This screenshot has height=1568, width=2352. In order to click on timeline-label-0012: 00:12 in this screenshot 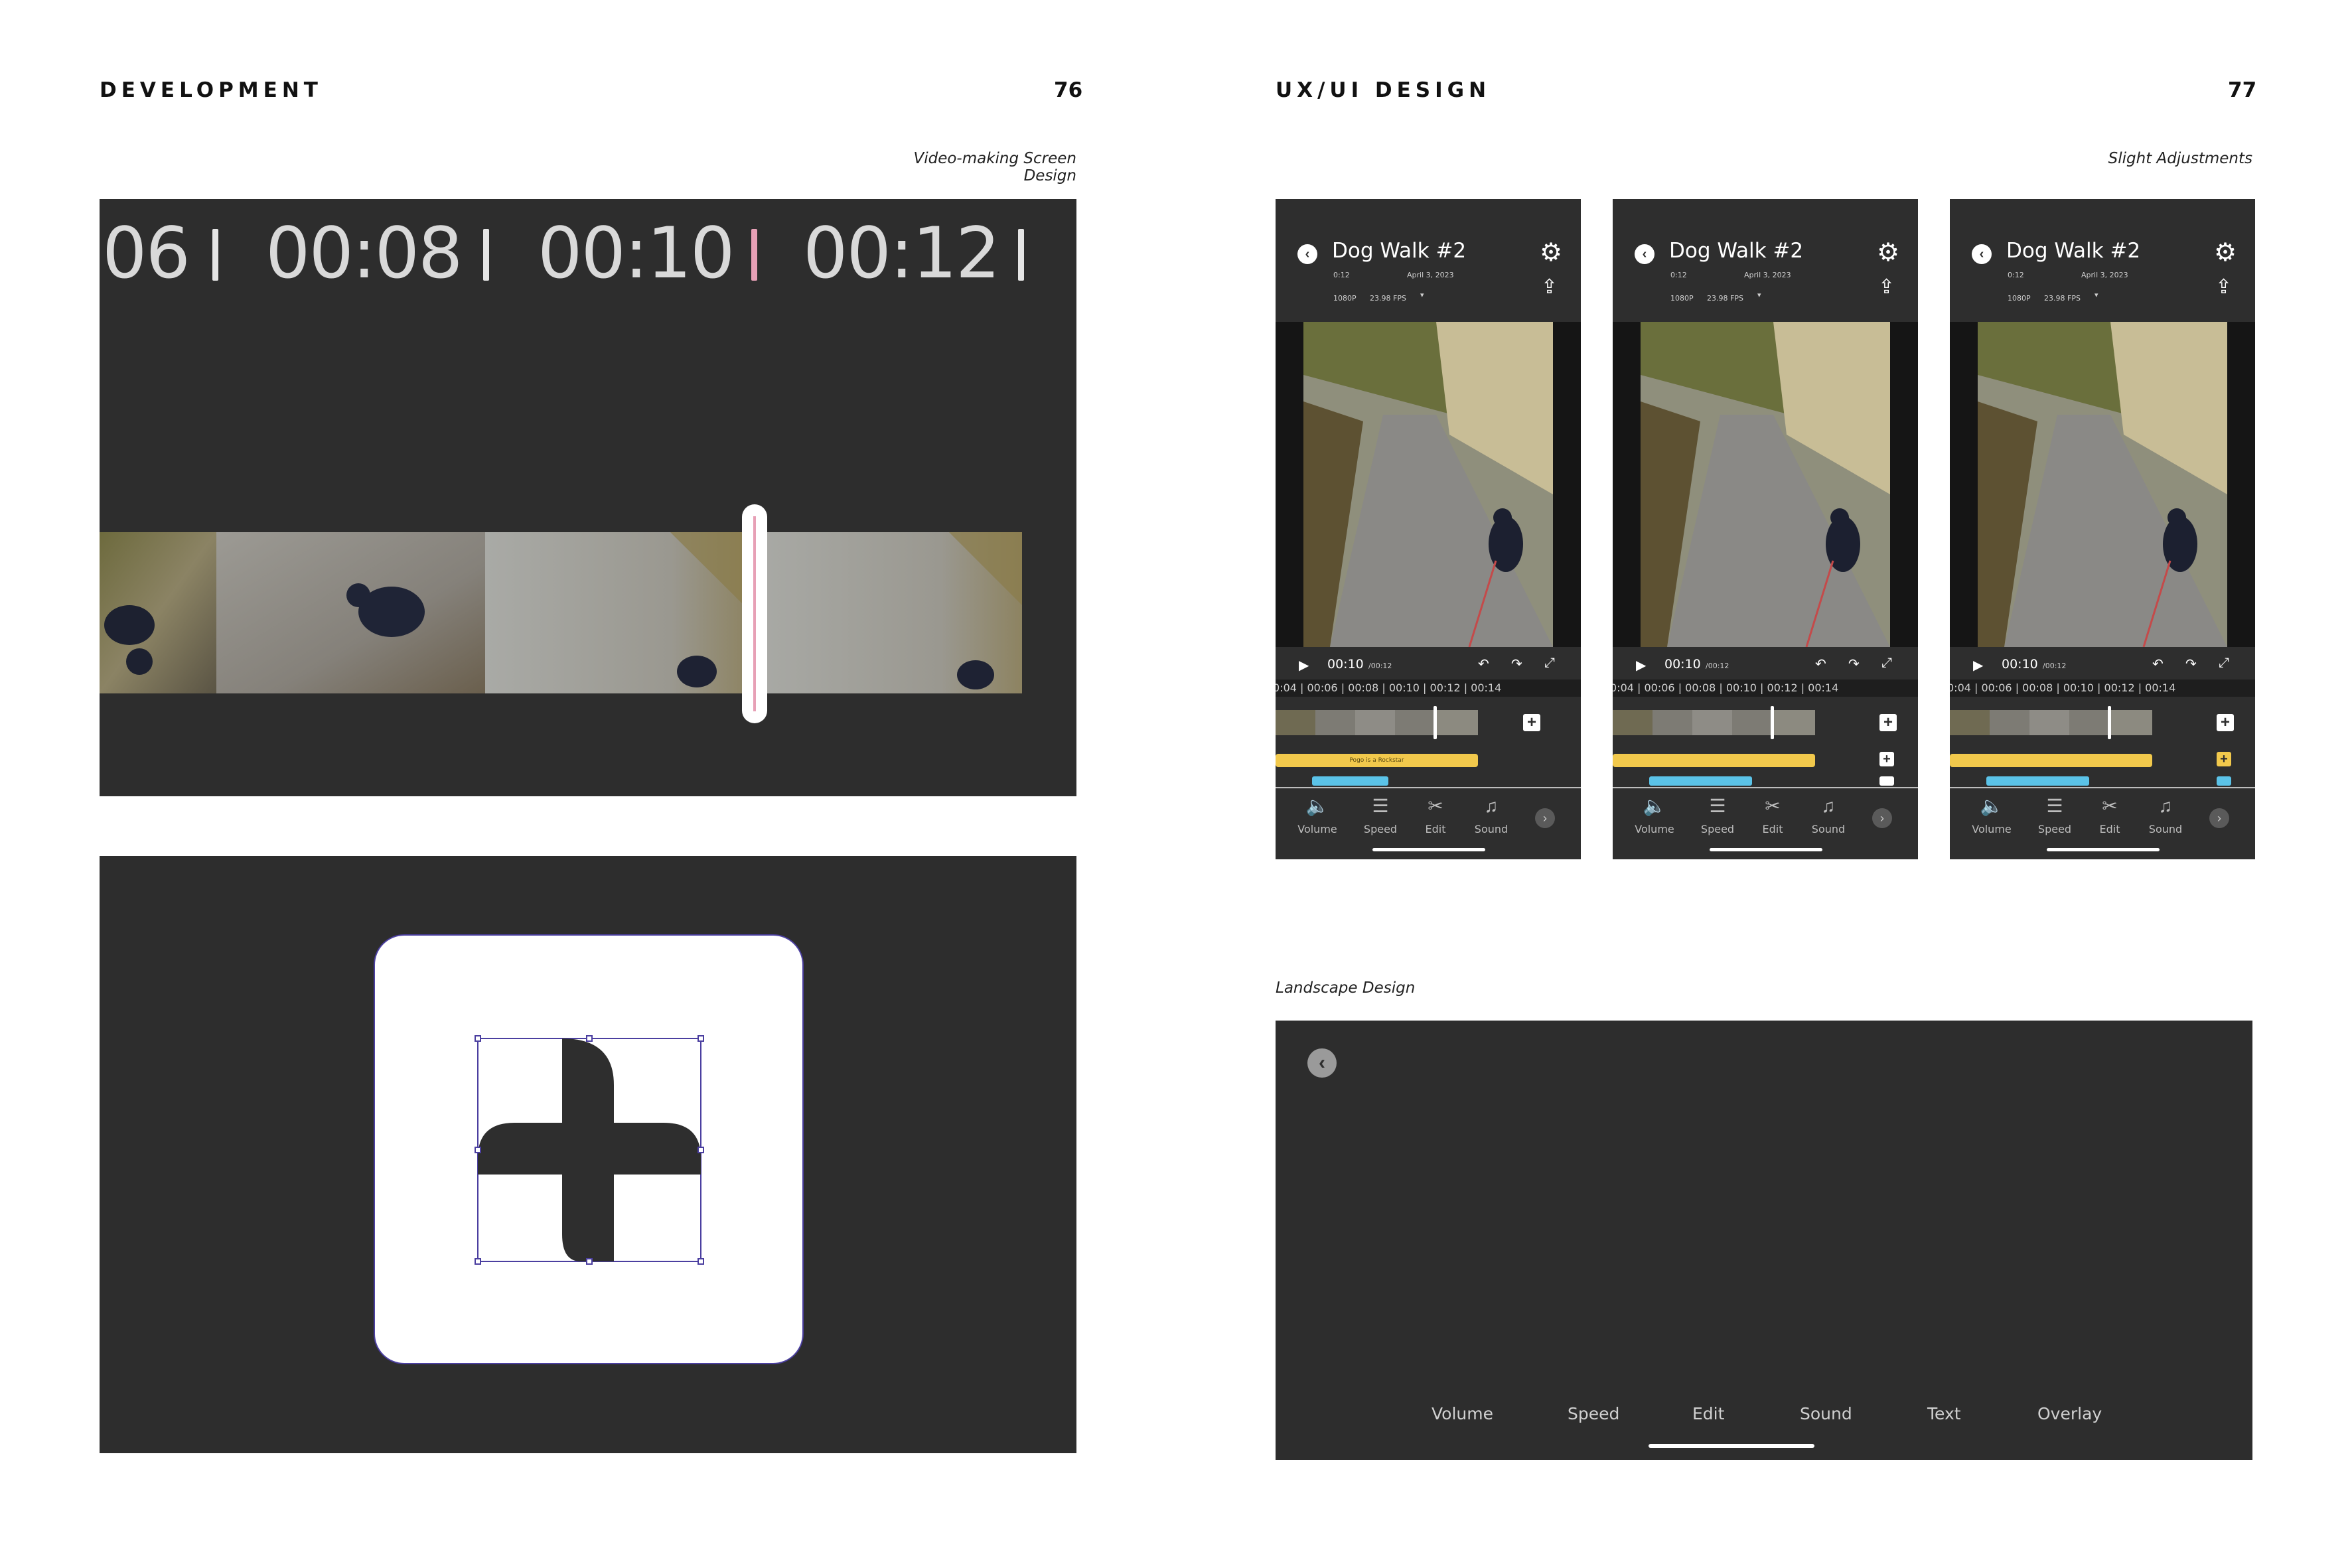, I will do `click(902, 253)`.